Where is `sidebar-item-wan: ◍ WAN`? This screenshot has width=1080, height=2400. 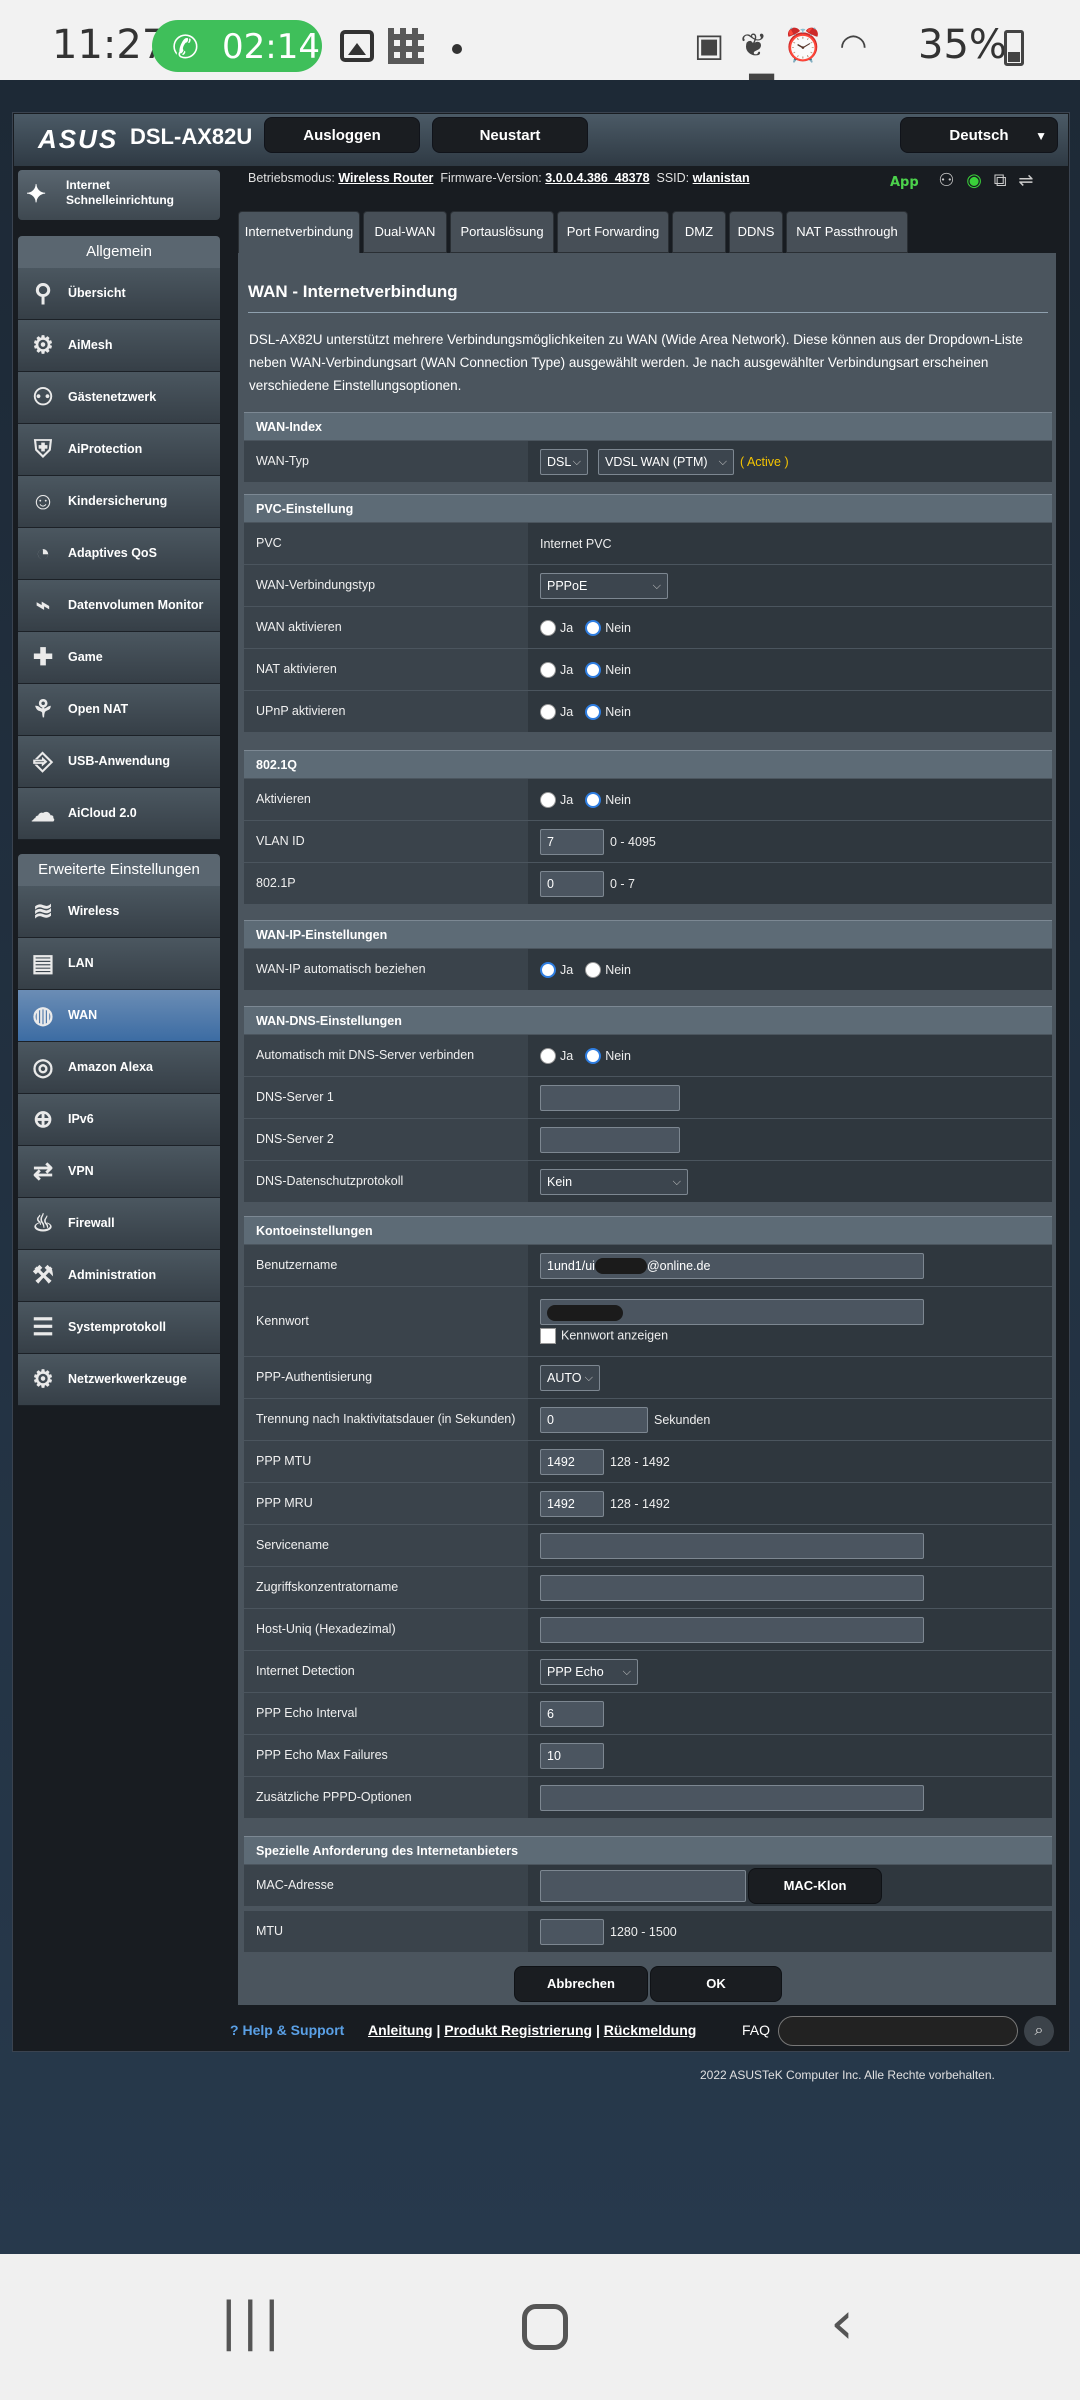
sidebar-item-wan: ◍ WAN is located at coordinates (119, 1016).